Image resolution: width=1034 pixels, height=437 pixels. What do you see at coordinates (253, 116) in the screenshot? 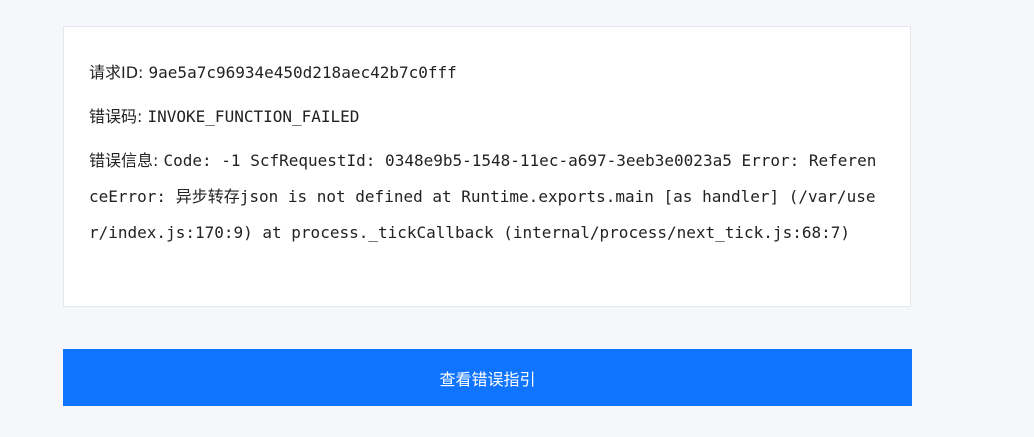
I see `error-code-value: INVOKE_FUNCTION_FAILED` at bounding box center [253, 116].